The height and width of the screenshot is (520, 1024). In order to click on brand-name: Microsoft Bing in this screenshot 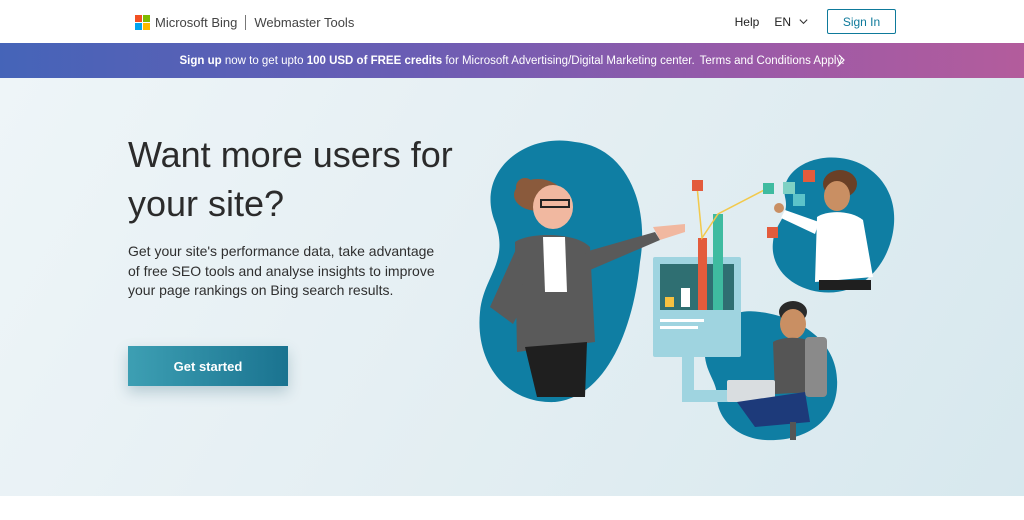, I will do `click(196, 22)`.